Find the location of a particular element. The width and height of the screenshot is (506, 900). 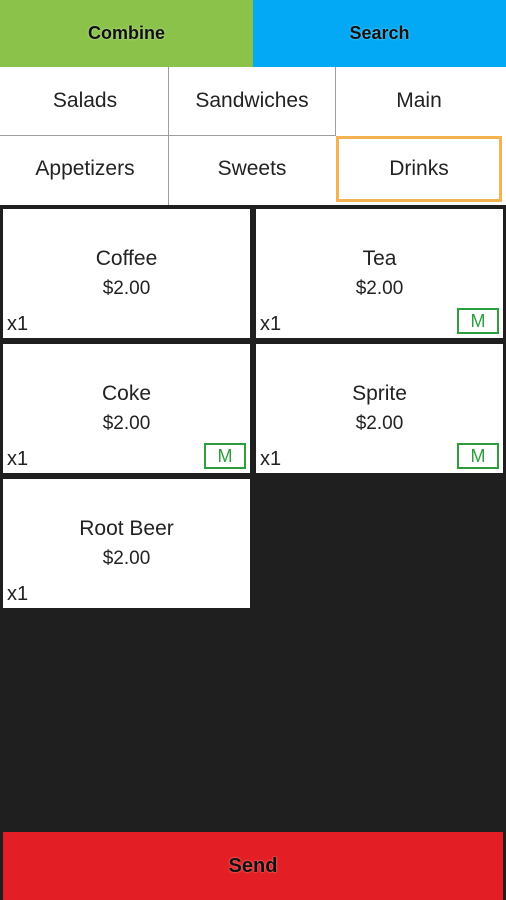

item-name: Coke is located at coordinates (126, 393).